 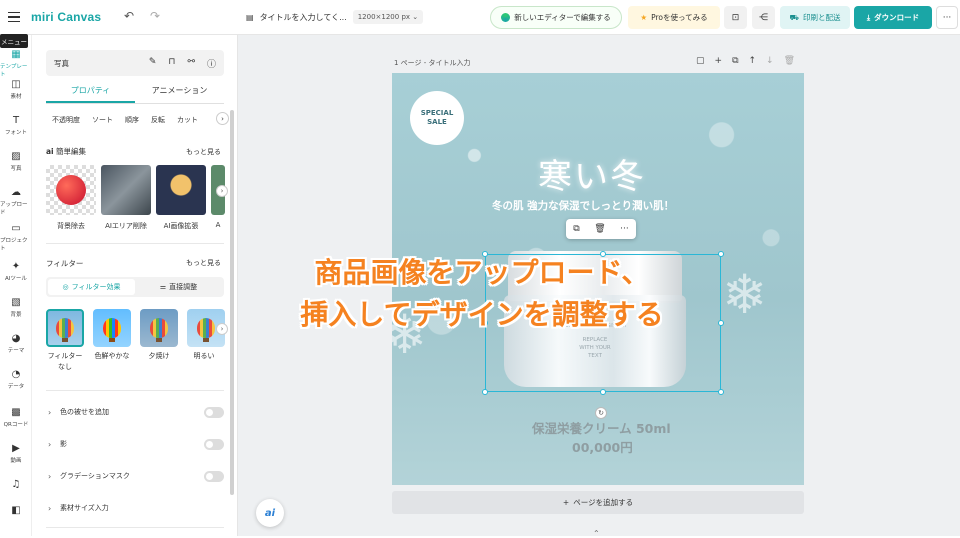 What do you see at coordinates (214, 444) in the screenshot?
I see `shadow-toggle` at bounding box center [214, 444].